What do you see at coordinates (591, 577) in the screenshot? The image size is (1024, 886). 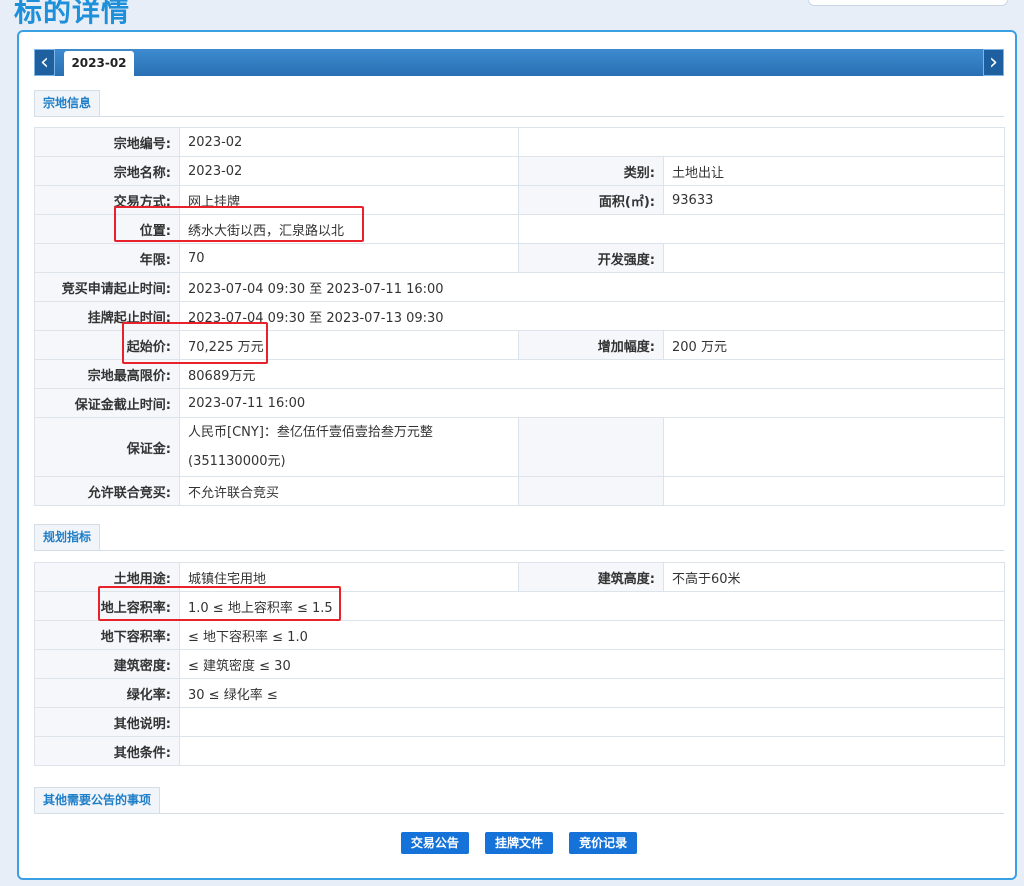 I see `height-label: 建筑高度:` at bounding box center [591, 577].